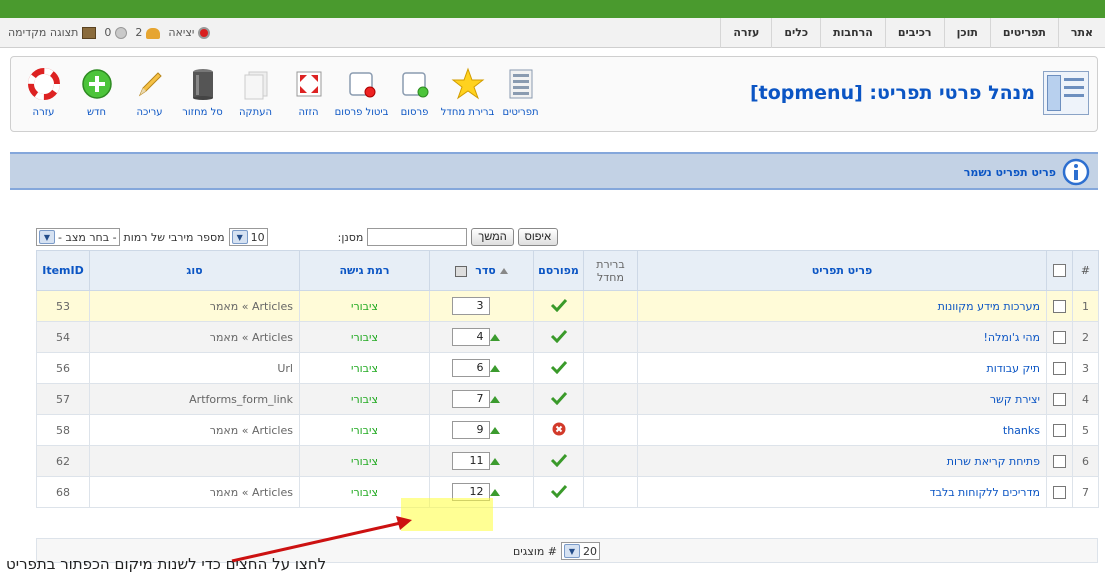 The width and height of the screenshot is (1105, 577). What do you see at coordinates (1015, 399) in the screenshot?
I see `menu-item-link: יצירת קשר` at bounding box center [1015, 399].